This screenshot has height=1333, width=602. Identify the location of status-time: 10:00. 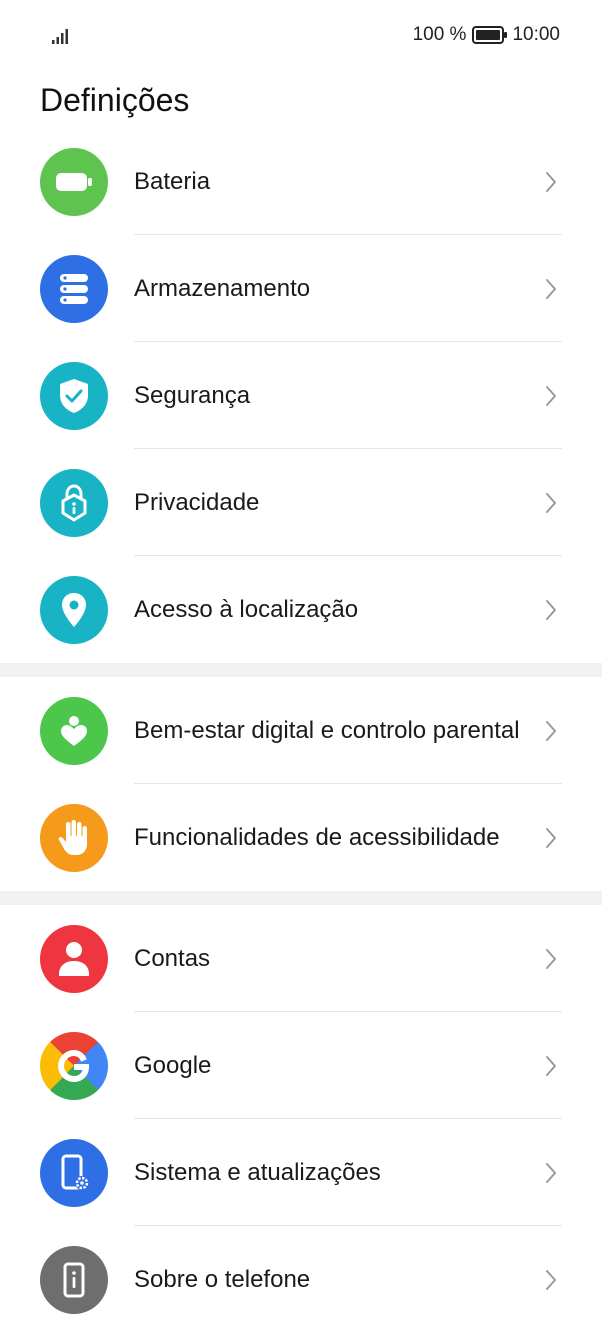
(536, 34).